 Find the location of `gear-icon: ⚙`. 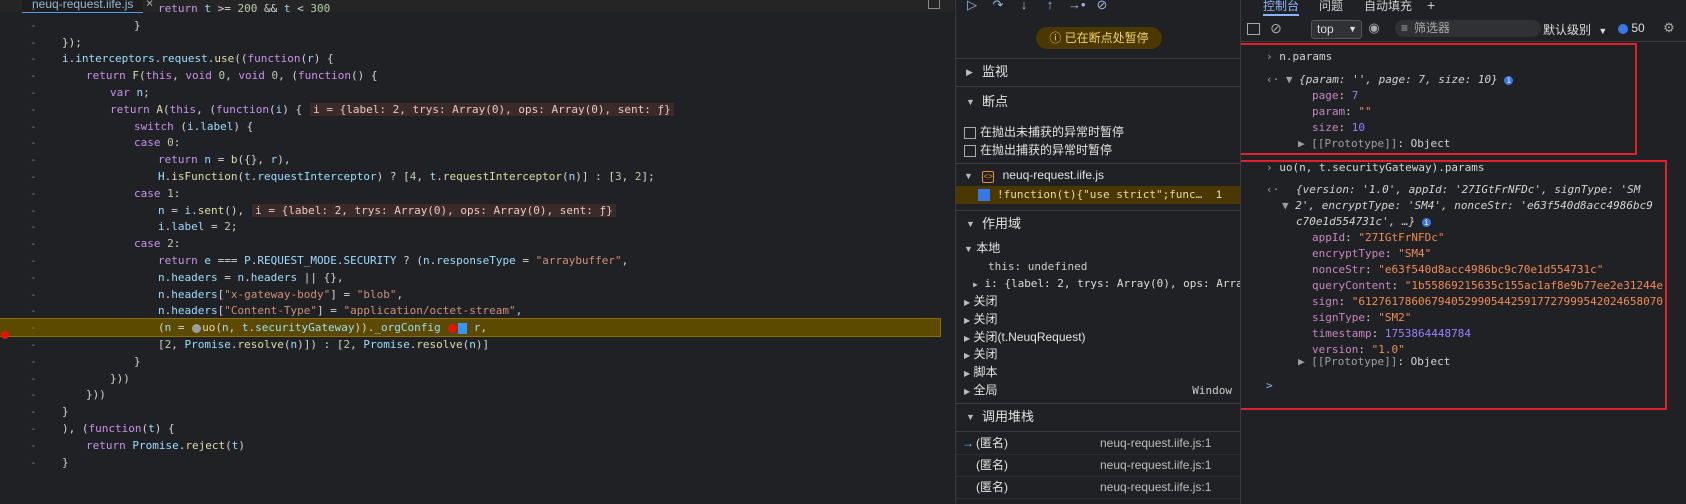

gear-icon: ⚙ is located at coordinates (1669, 28).